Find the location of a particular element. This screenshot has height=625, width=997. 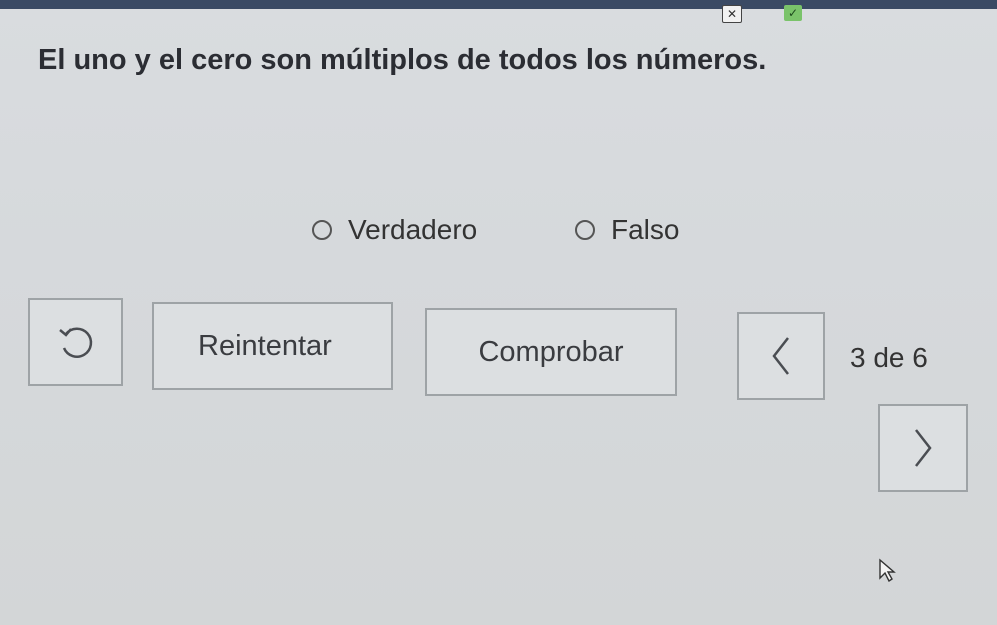

top-bar is located at coordinates (498, 4).